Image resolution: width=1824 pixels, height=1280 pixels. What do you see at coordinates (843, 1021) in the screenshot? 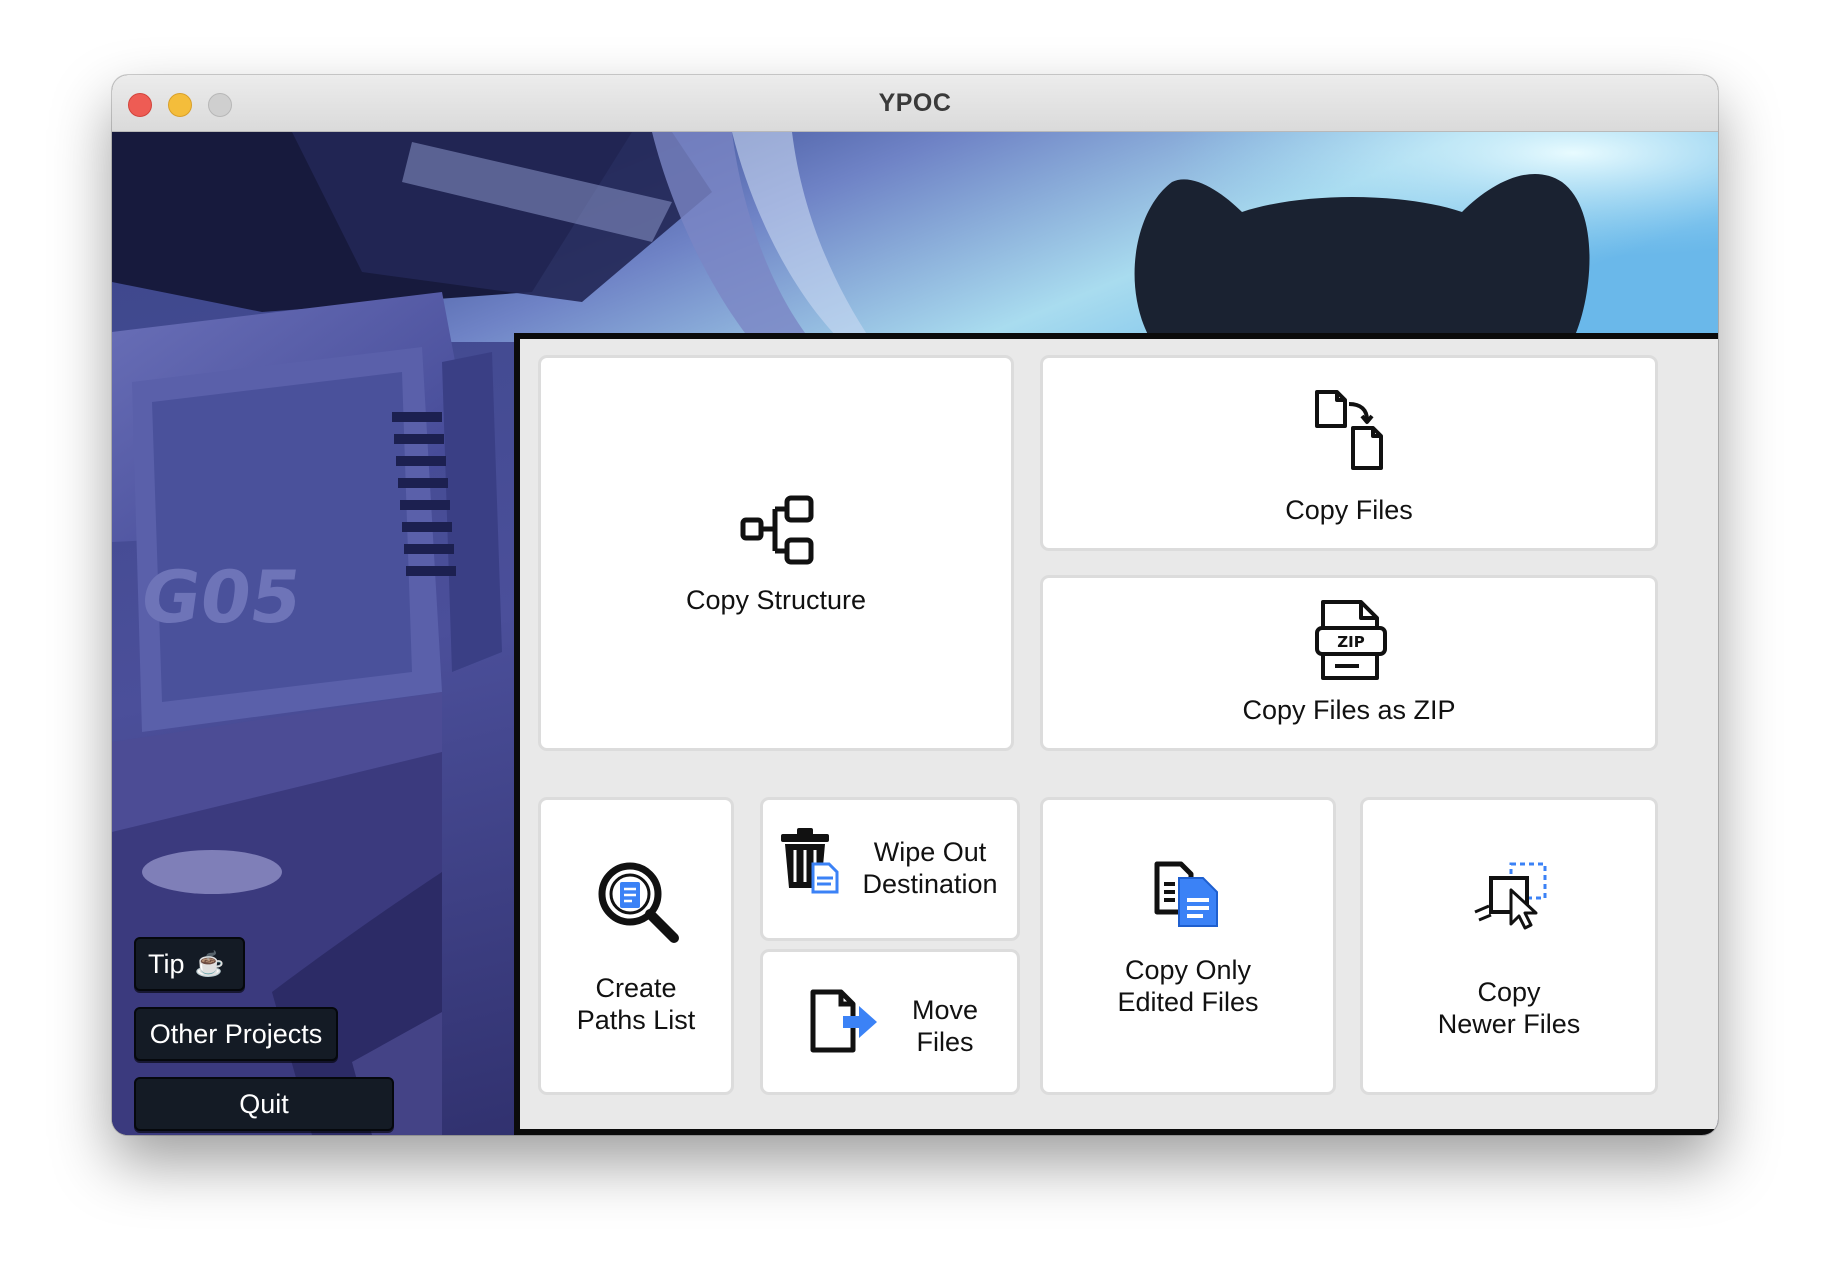
I see `move-file-arrow-icon` at bounding box center [843, 1021].